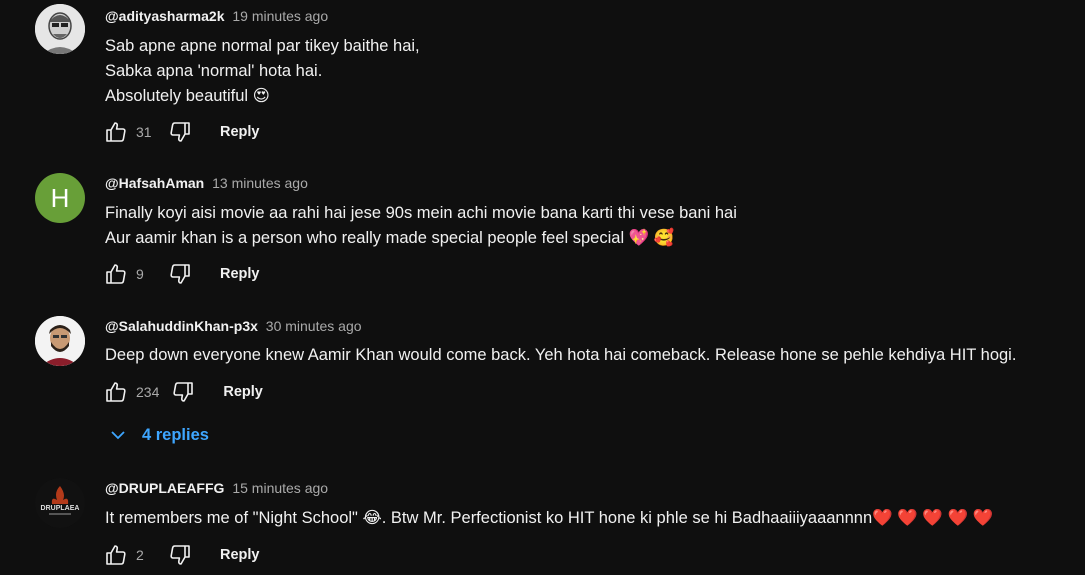  I want to click on comment-actions: 234 Reply, so click(182, 392).